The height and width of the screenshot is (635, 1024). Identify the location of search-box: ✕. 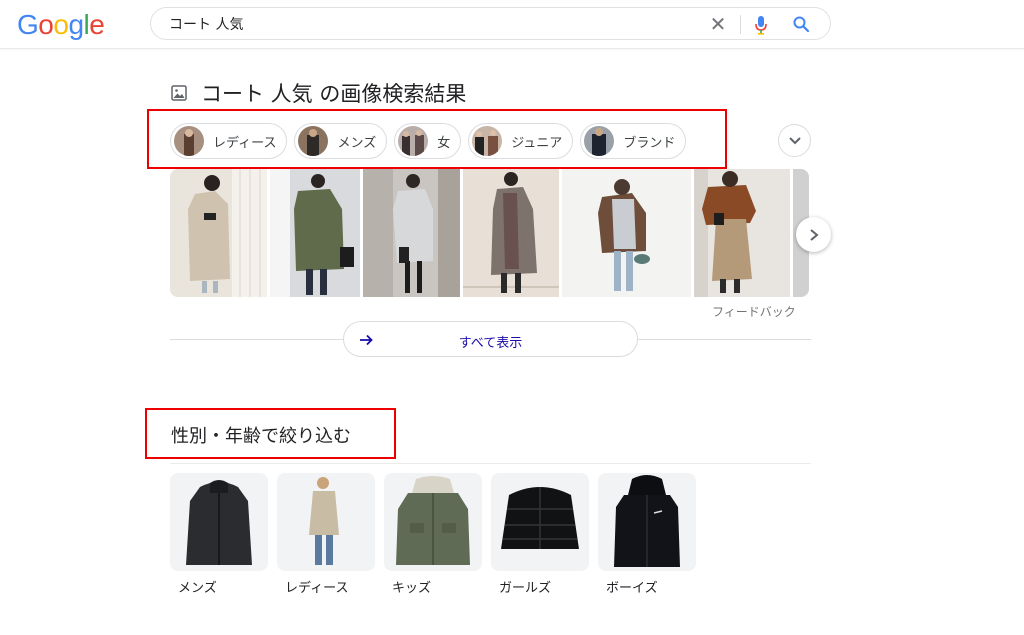
(490, 23).